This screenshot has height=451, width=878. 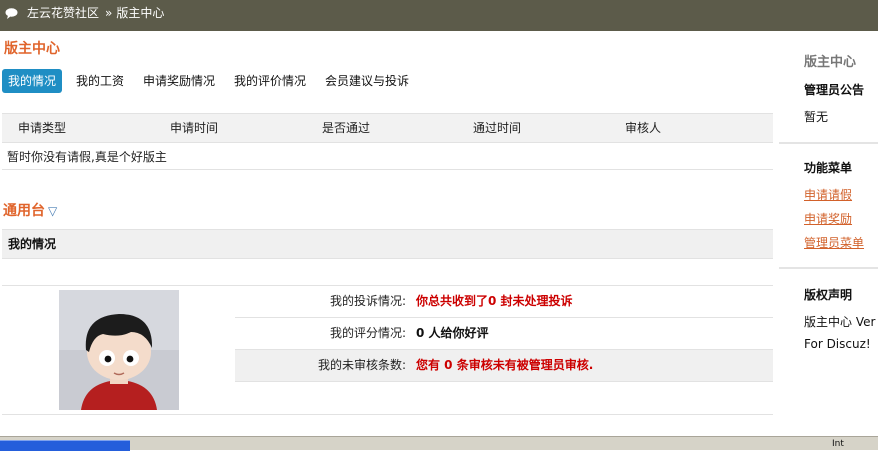 What do you see at coordinates (32, 244) in the screenshot?
I see `my-status-header-text: 我的情况` at bounding box center [32, 244].